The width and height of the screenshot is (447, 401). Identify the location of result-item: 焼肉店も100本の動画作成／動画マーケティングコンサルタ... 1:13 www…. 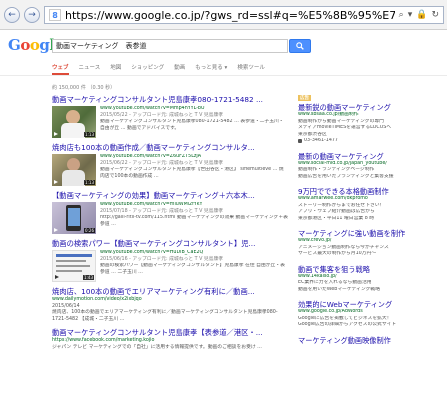
(170, 164).